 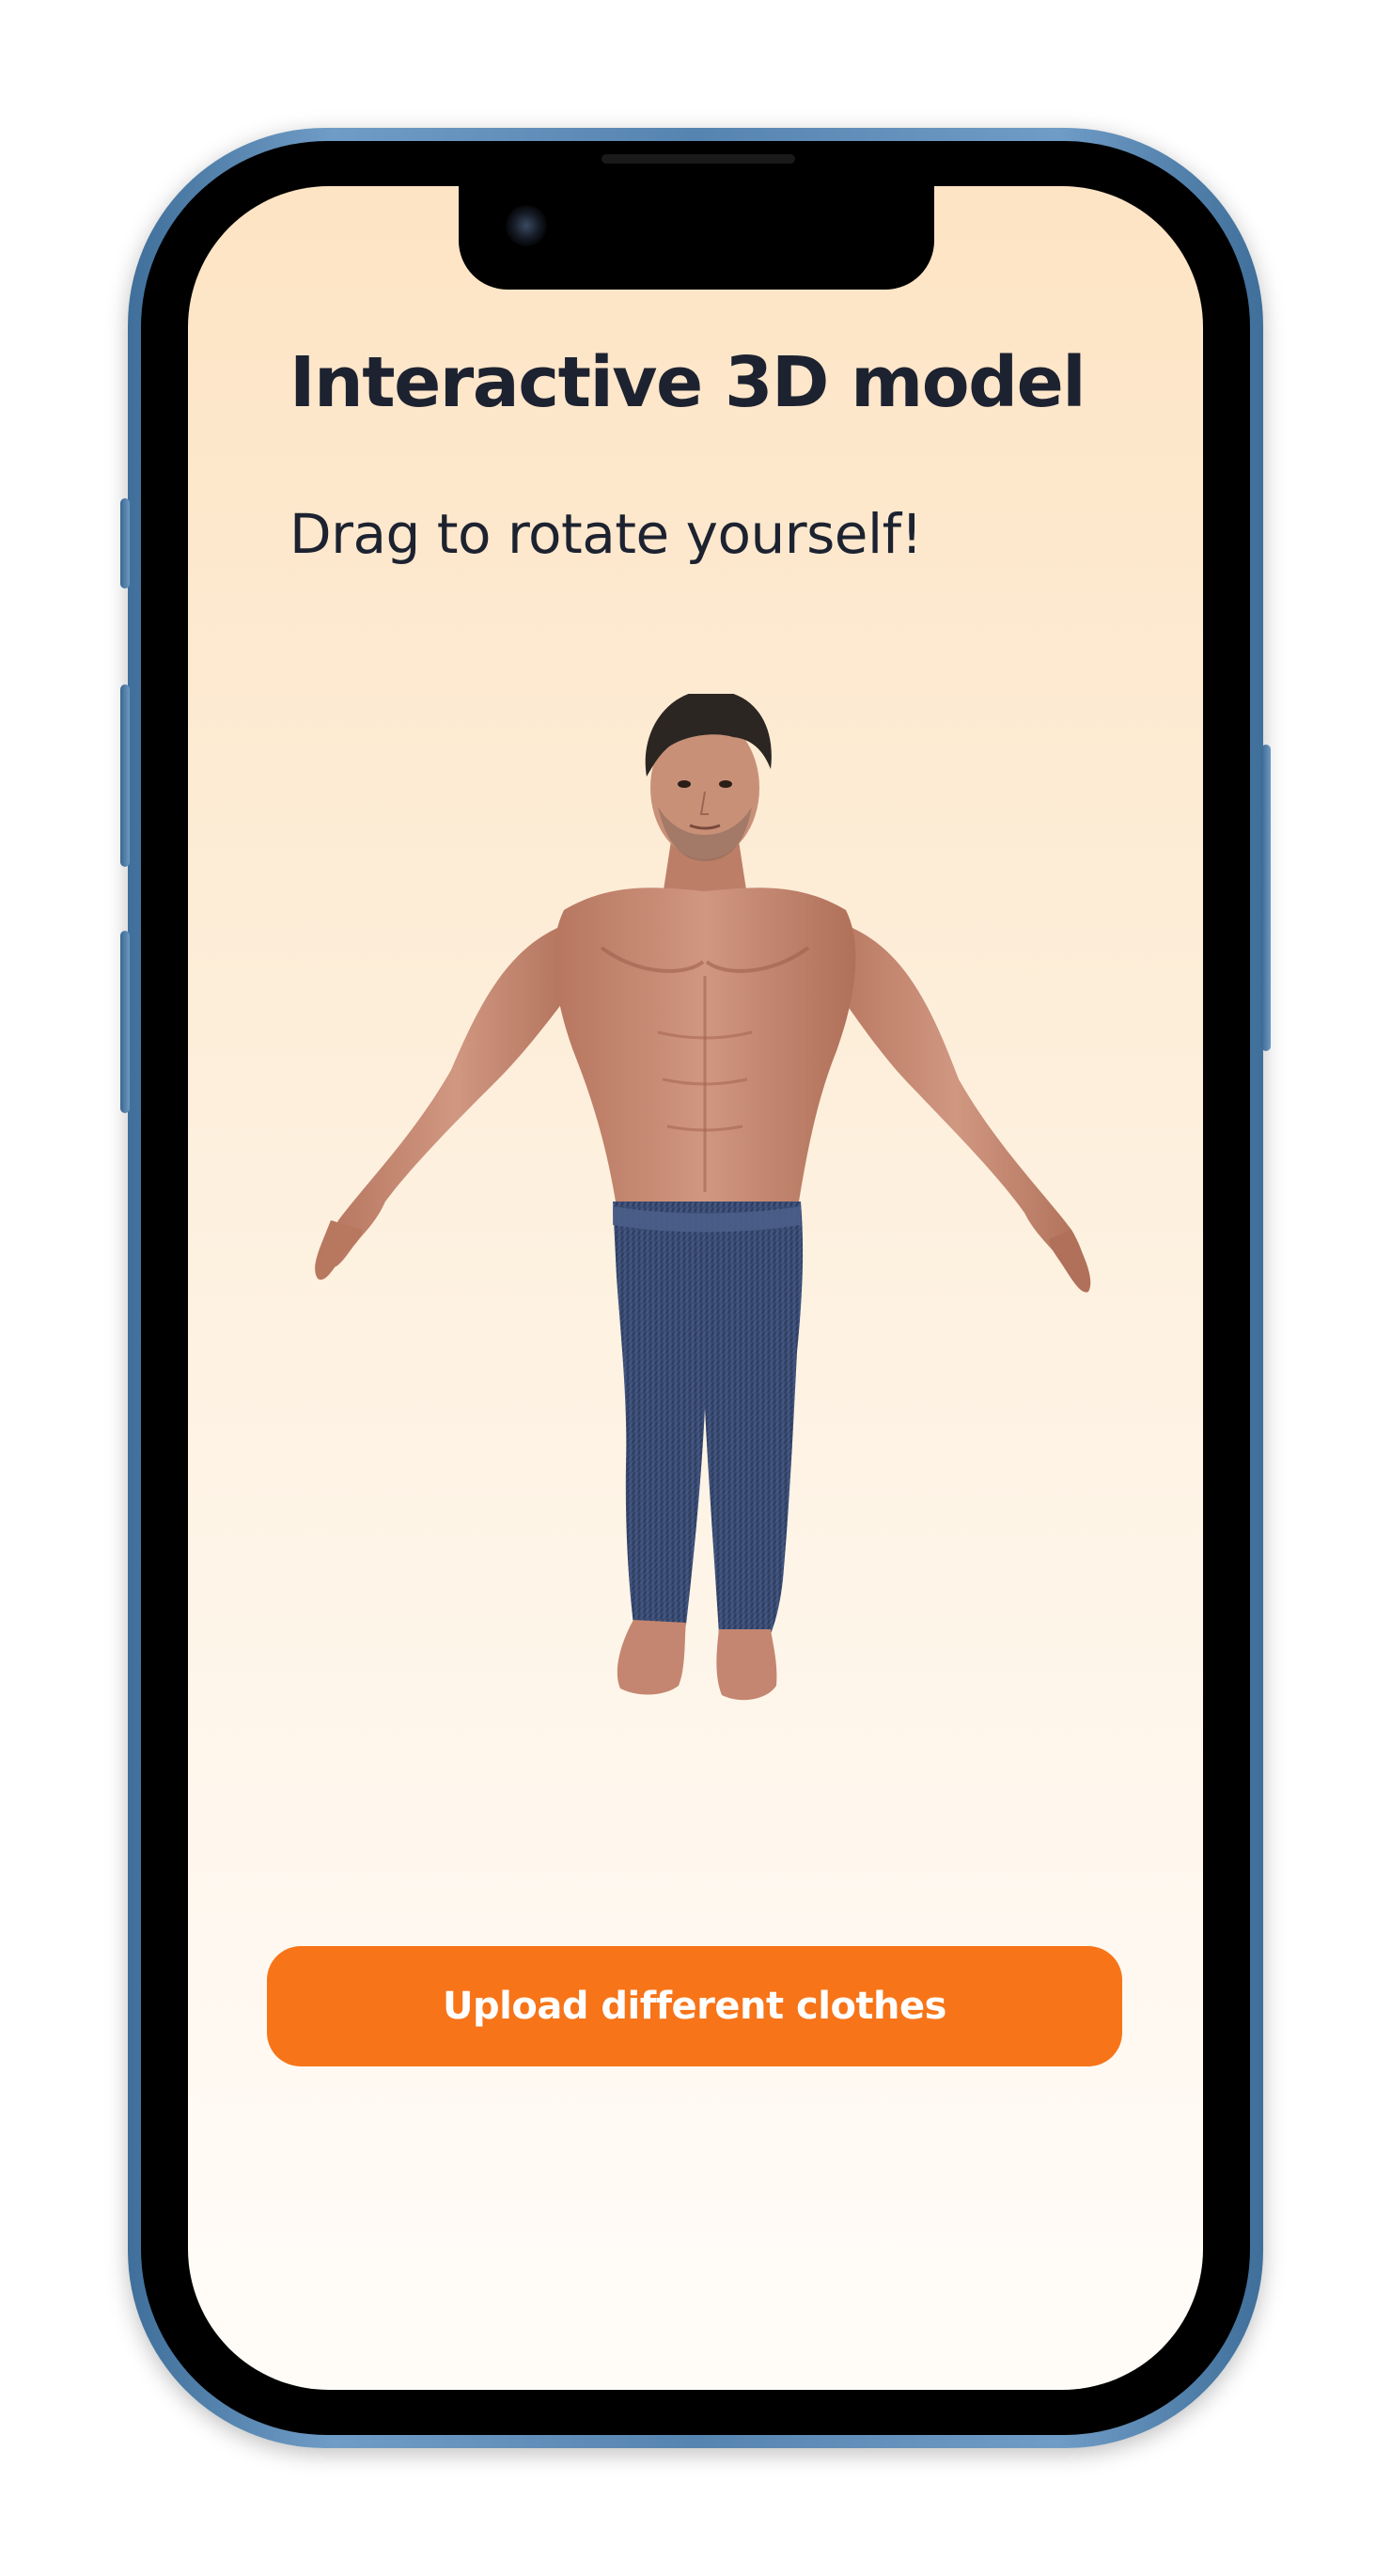 What do you see at coordinates (527, 226) in the screenshot?
I see `front-camera-icon` at bounding box center [527, 226].